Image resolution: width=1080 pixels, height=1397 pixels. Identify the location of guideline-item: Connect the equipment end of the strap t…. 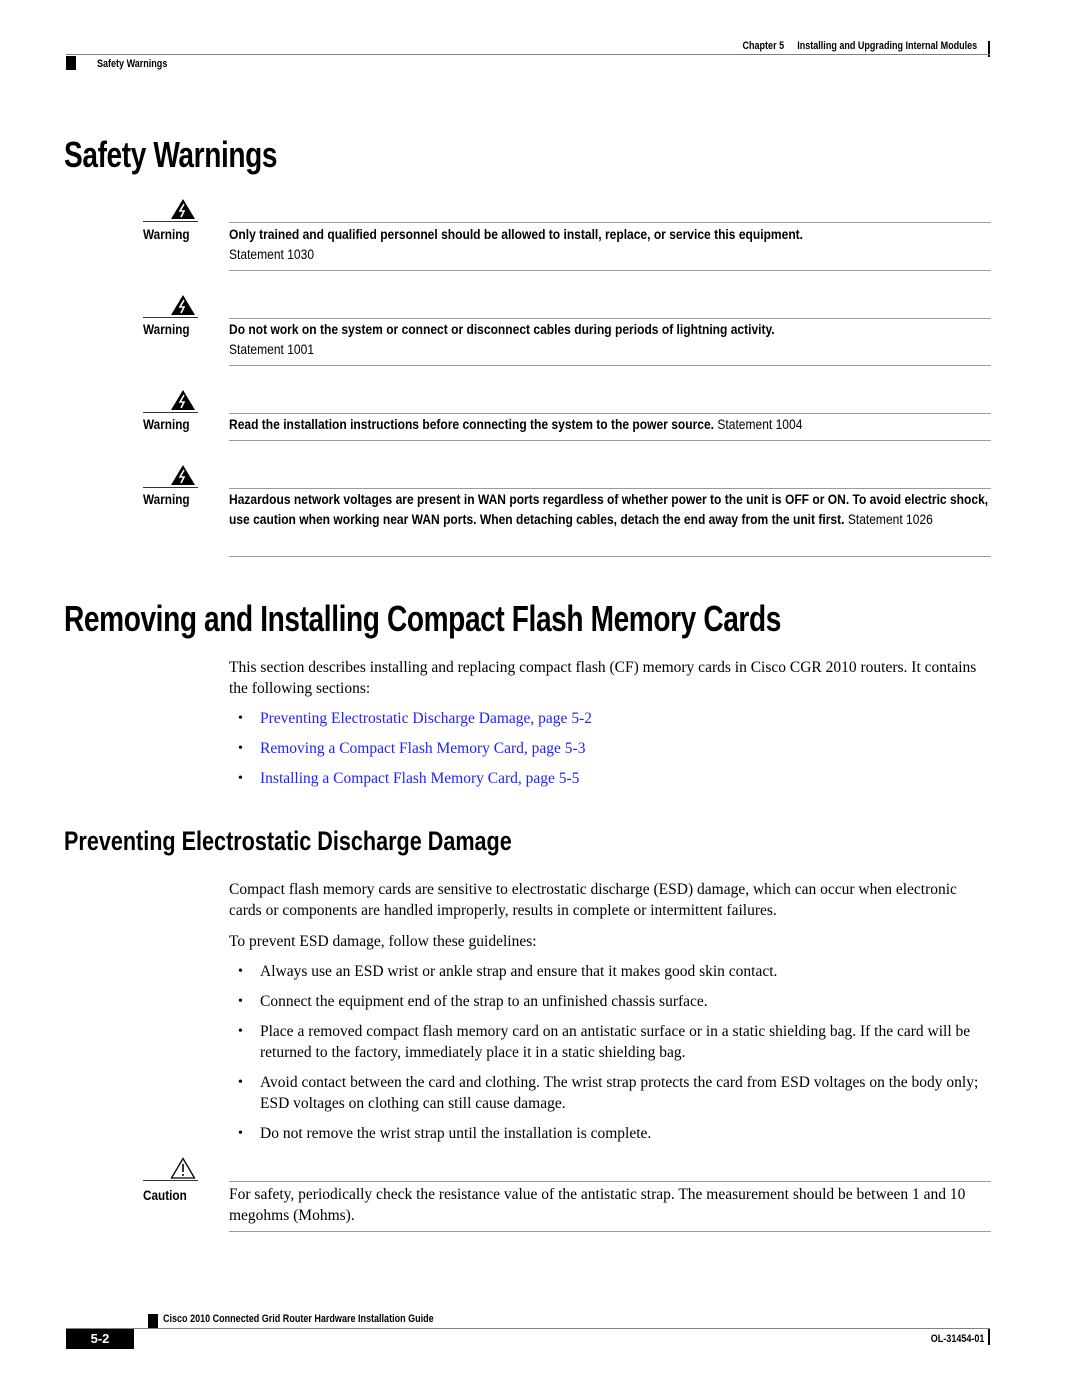
(484, 1001).